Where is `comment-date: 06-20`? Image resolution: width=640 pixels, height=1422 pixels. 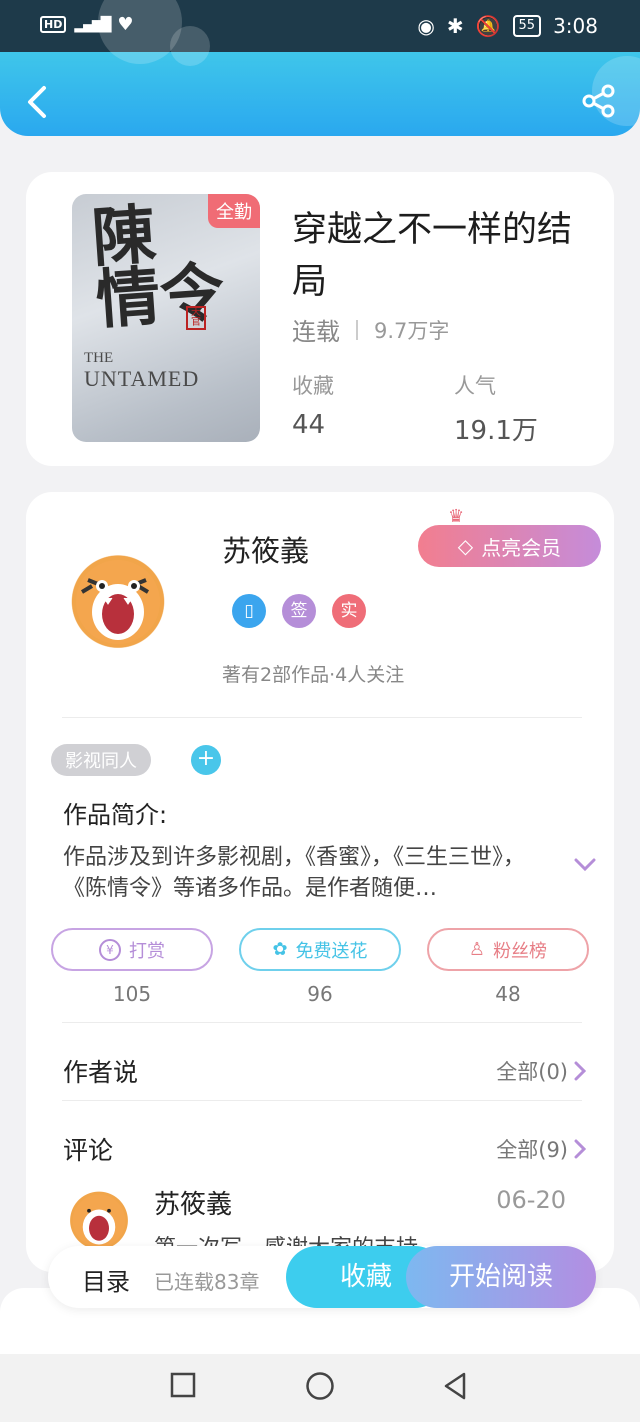
comment-date: 06-20 is located at coordinates (531, 1200).